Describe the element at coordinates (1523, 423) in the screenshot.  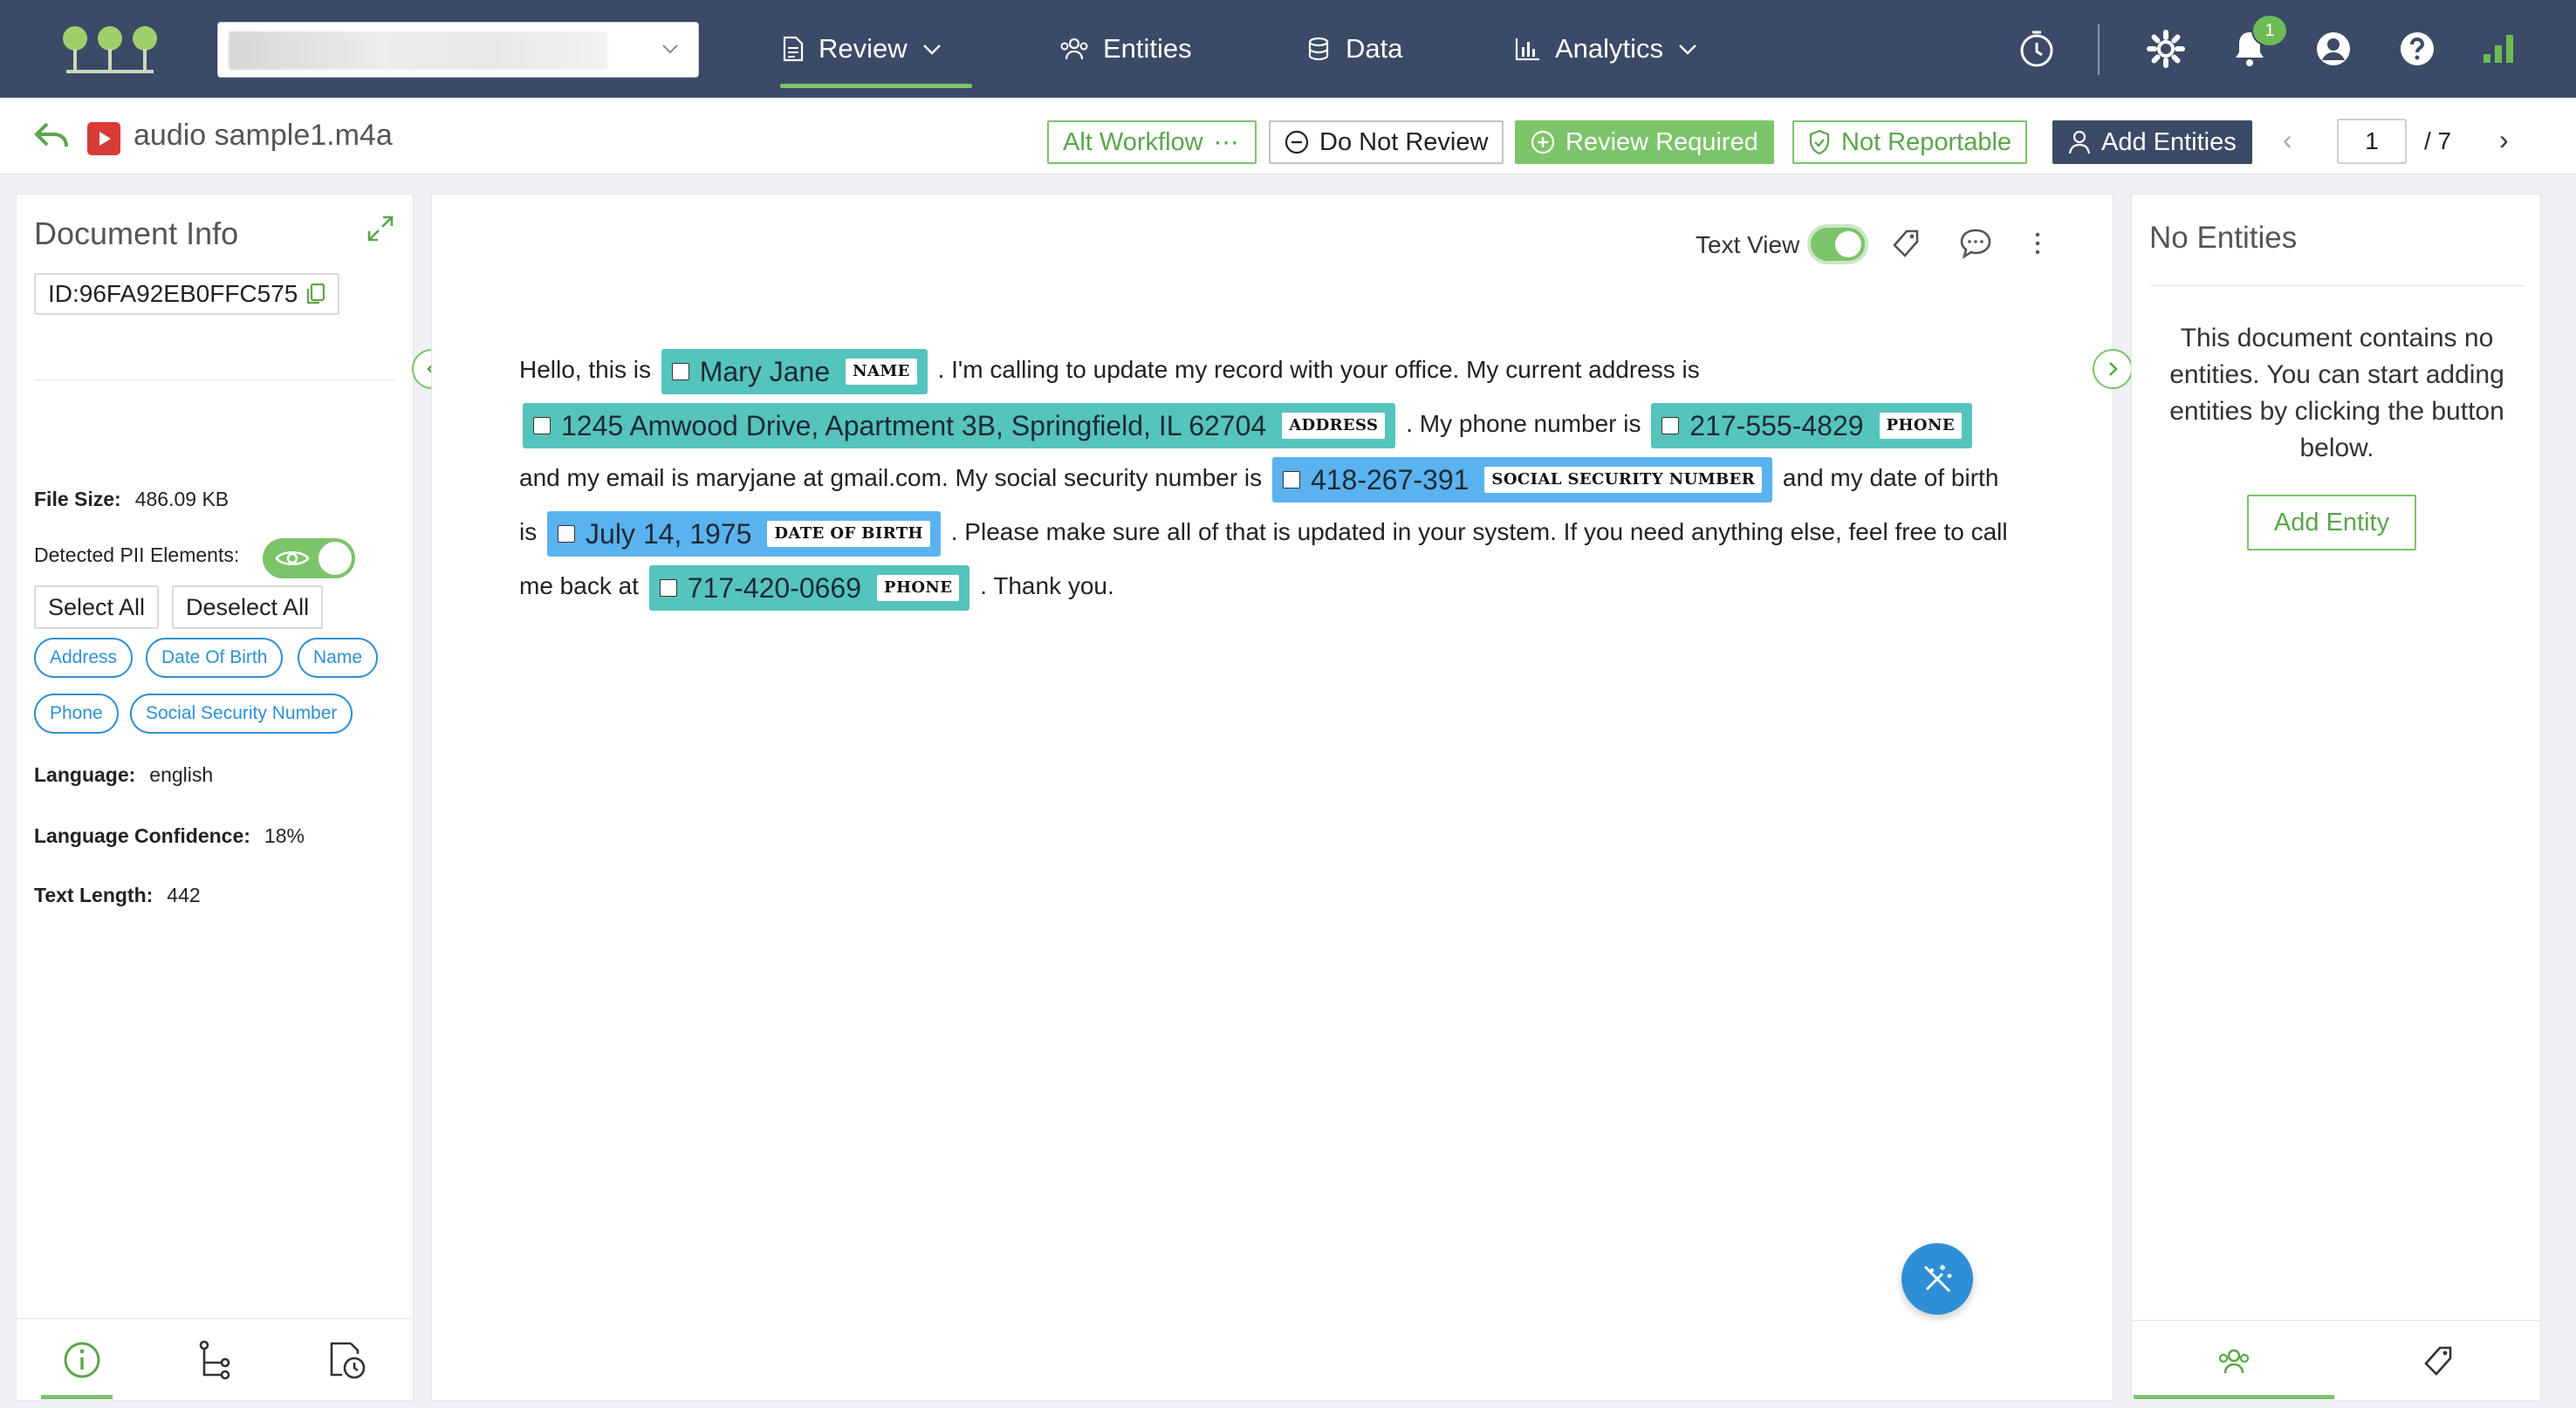
I see `transcript-segment: . My phone number is` at that location.